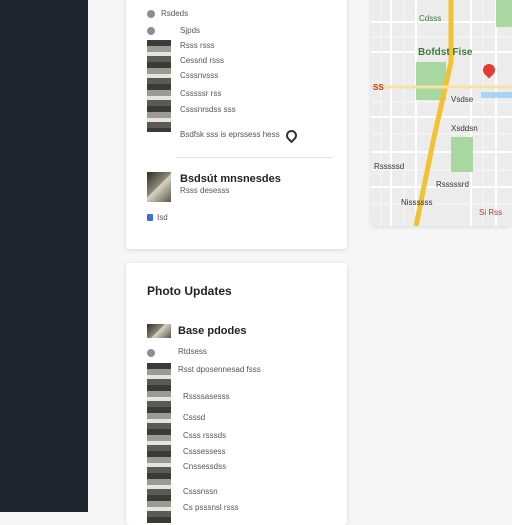 Image resolution: width=512 pixels, height=525 pixels. What do you see at coordinates (491, 212) in the screenshot?
I see `map-label: Si Rss` at bounding box center [491, 212].